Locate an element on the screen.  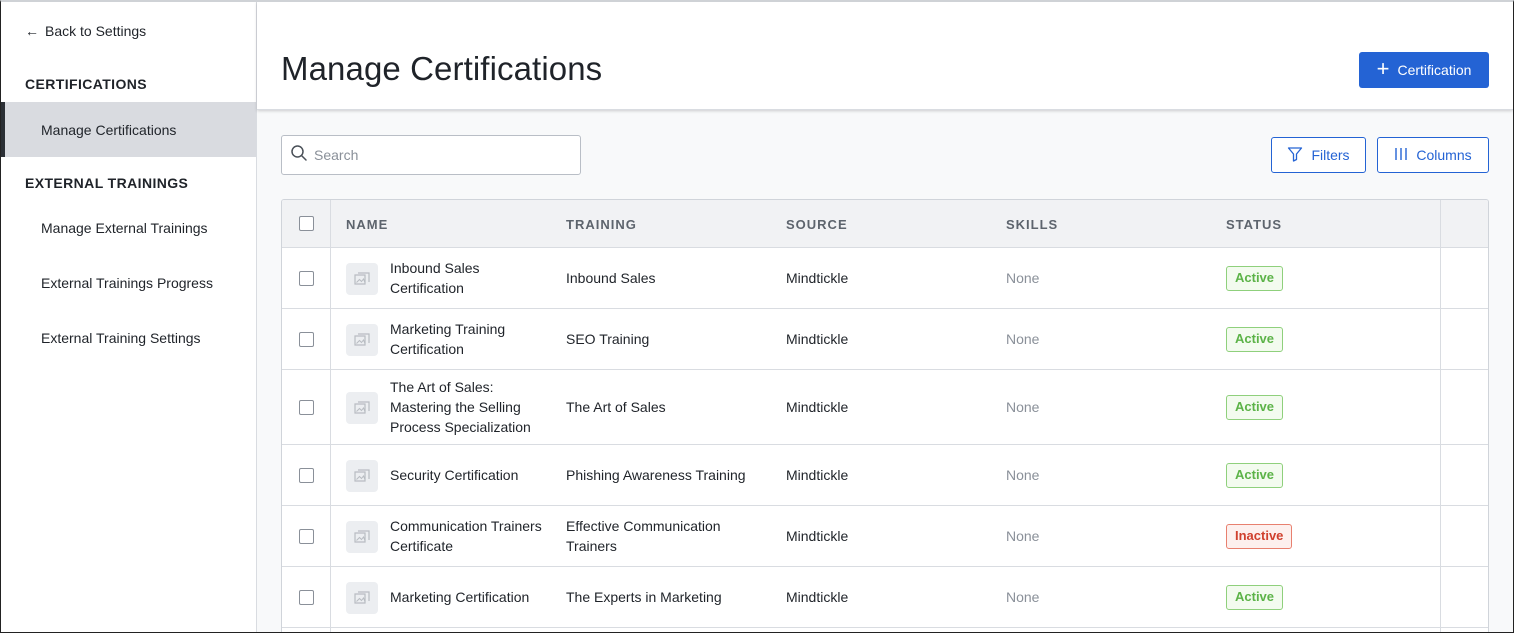
filters-button: Filters is located at coordinates (1318, 155).